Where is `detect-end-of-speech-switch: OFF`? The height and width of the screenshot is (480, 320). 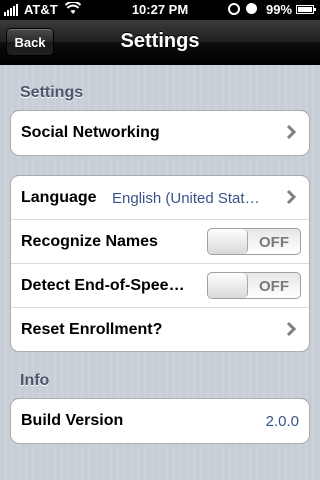
detect-end-of-speech-switch: OFF is located at coordinates (254, 285).